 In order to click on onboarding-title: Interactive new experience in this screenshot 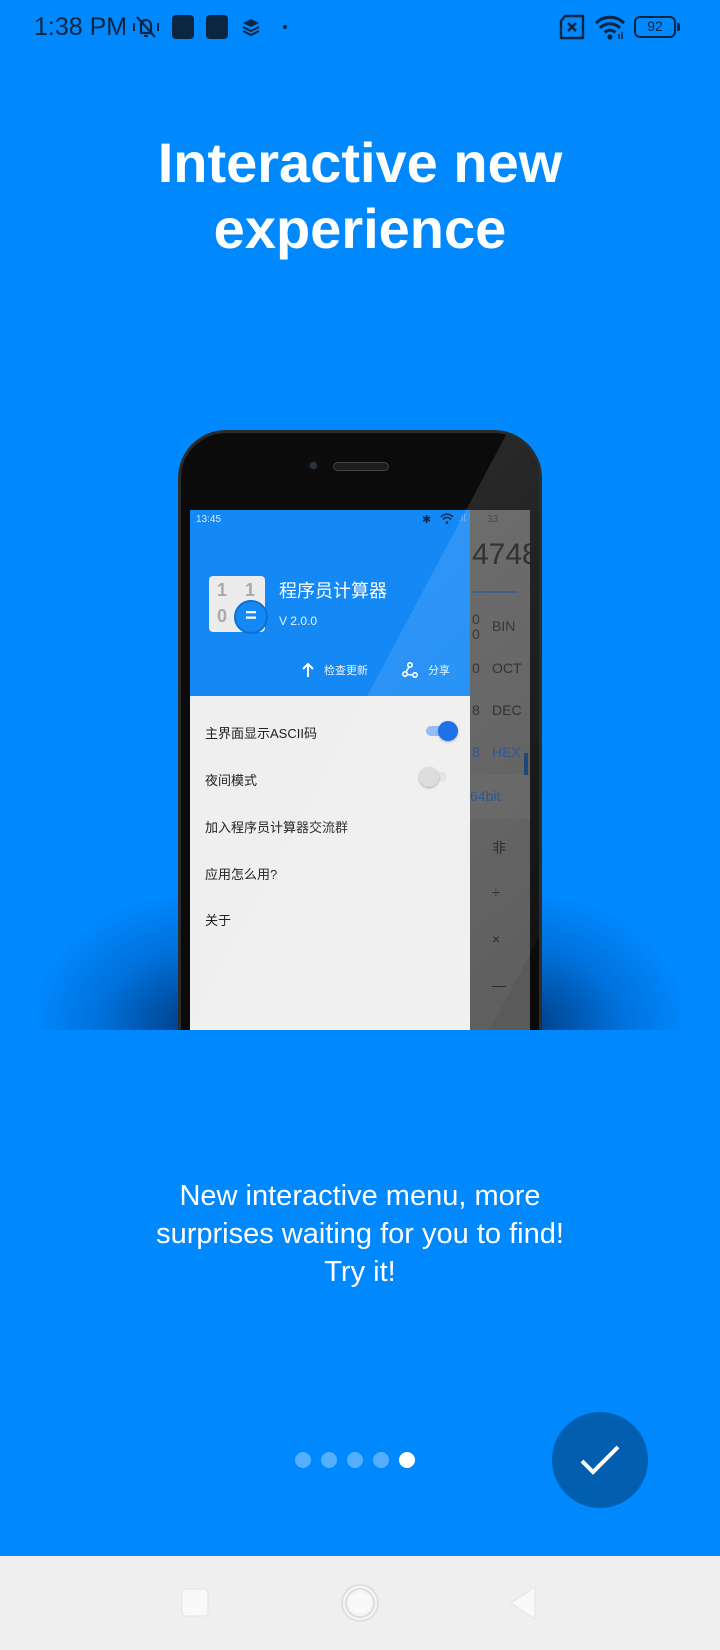, I will do `click(360, 196)`.